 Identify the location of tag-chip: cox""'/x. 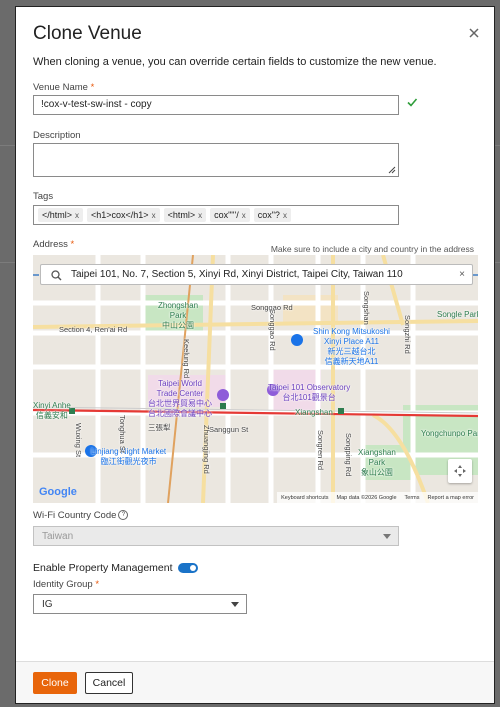
(230, 215).